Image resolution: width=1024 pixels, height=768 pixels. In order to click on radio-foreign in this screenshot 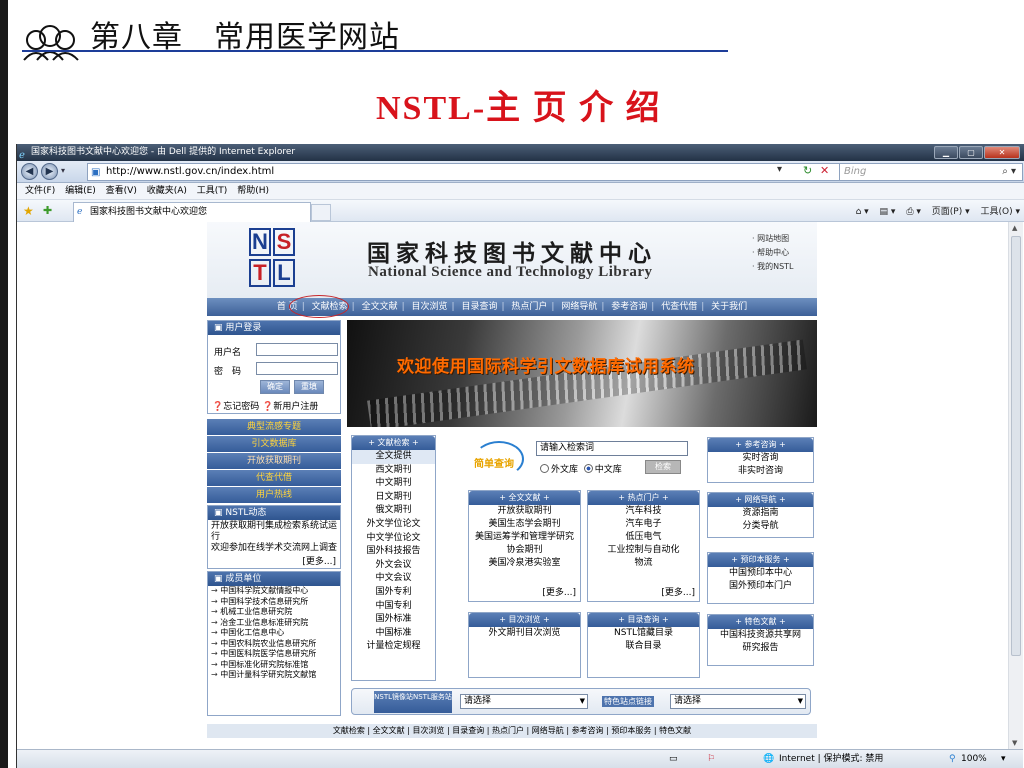, I will do `click(544, 468)`.